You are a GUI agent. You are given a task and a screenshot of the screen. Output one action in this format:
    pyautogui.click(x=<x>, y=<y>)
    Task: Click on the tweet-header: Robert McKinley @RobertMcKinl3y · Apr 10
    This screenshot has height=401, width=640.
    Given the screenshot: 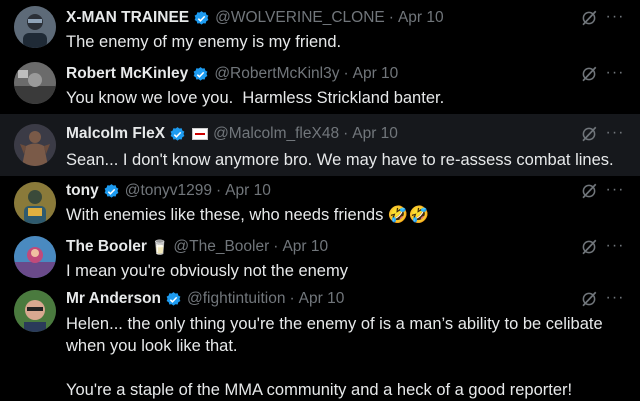 What is the action you would take?
    pyautogui.click(x=232, y=74)
    